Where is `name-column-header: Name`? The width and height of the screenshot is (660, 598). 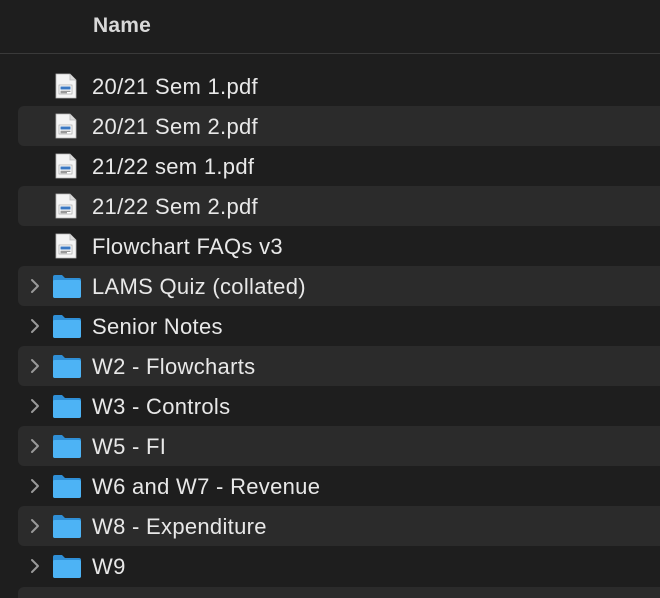
name-column-header: Name is located at coordinates (122, 26).